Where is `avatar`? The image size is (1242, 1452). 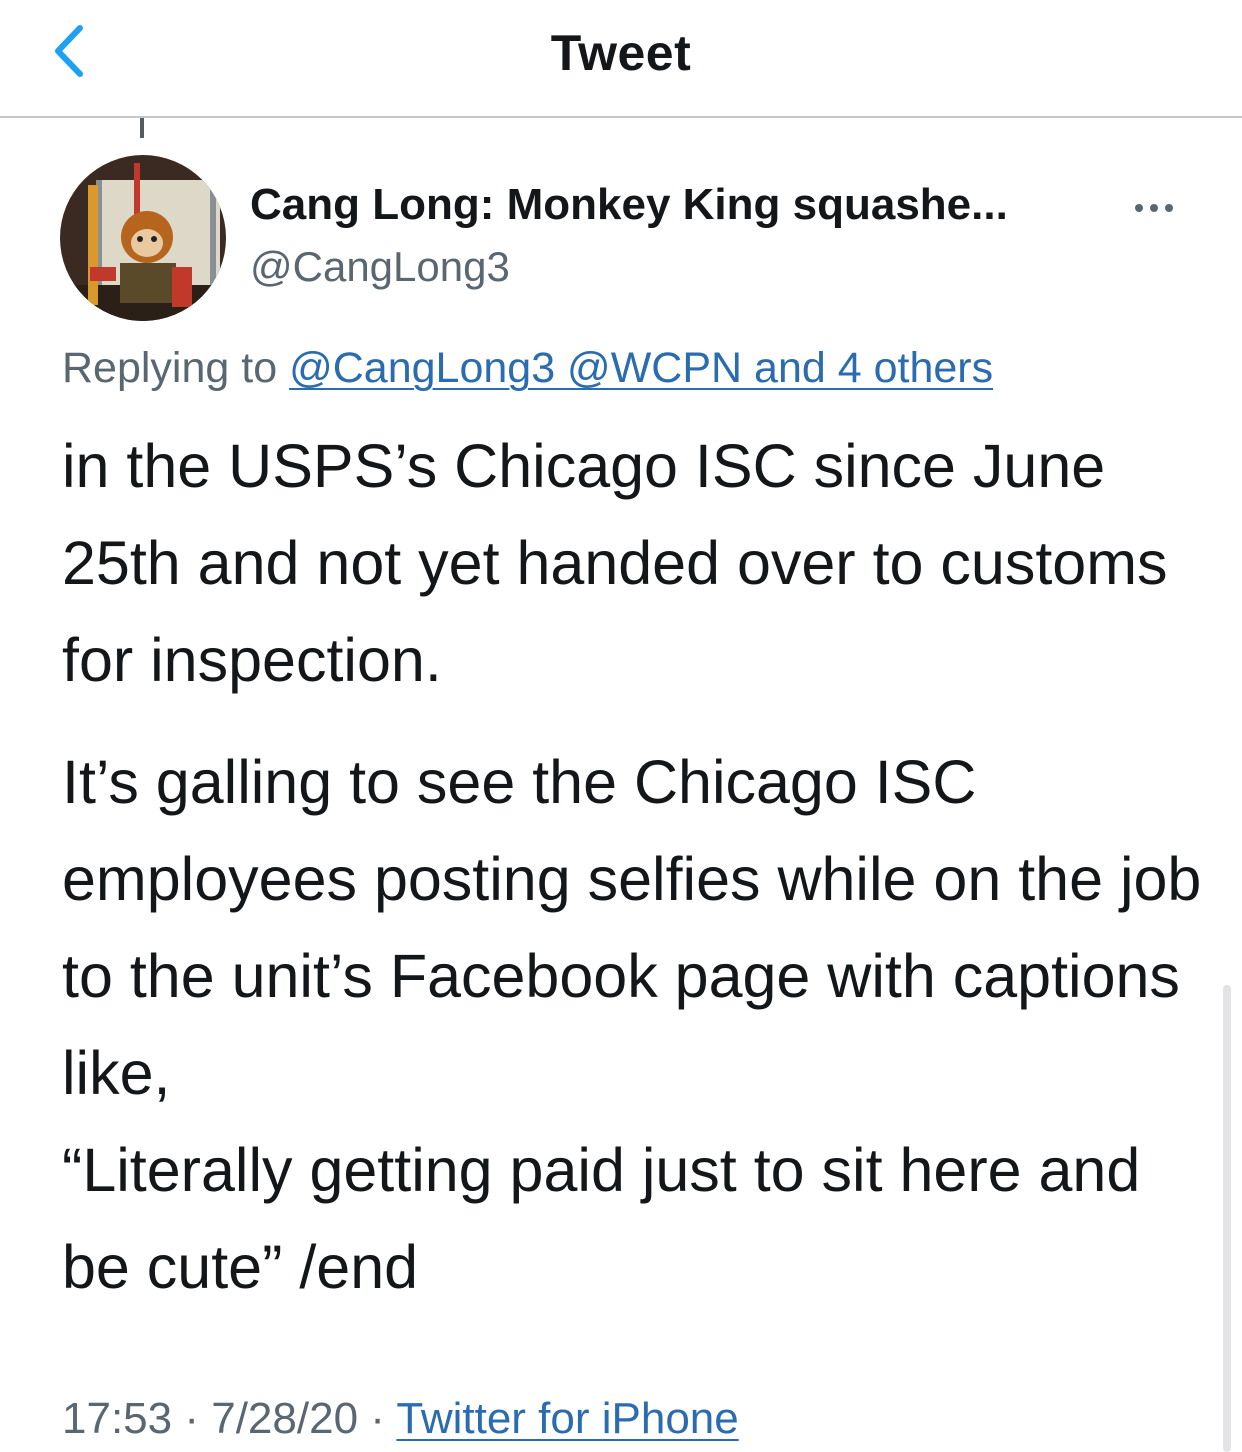 avatar is located at coordinates (143, 238).